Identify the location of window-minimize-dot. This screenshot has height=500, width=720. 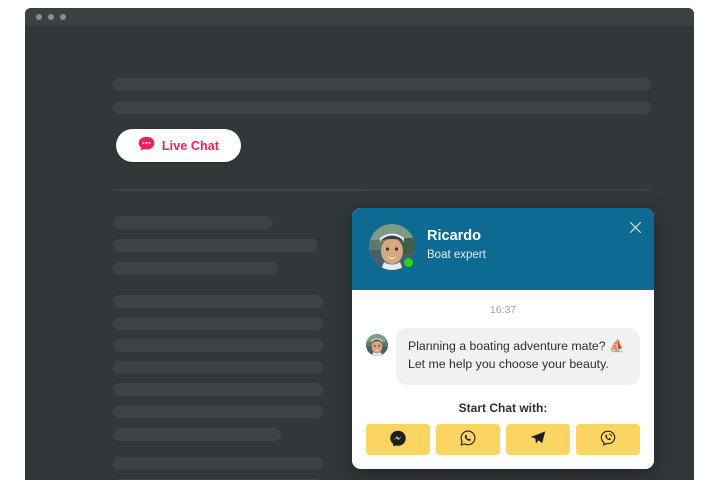
(51, 17).